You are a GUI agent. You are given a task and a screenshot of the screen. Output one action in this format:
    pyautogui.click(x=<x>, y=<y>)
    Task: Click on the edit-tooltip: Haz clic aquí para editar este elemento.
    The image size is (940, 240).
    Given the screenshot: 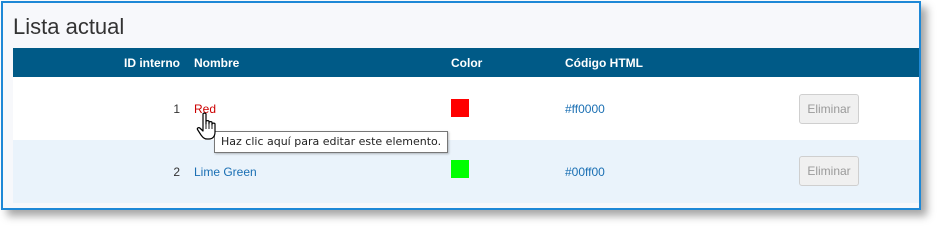 What is the action you would take?
    pyautogui.click(x=331, y=142)
    